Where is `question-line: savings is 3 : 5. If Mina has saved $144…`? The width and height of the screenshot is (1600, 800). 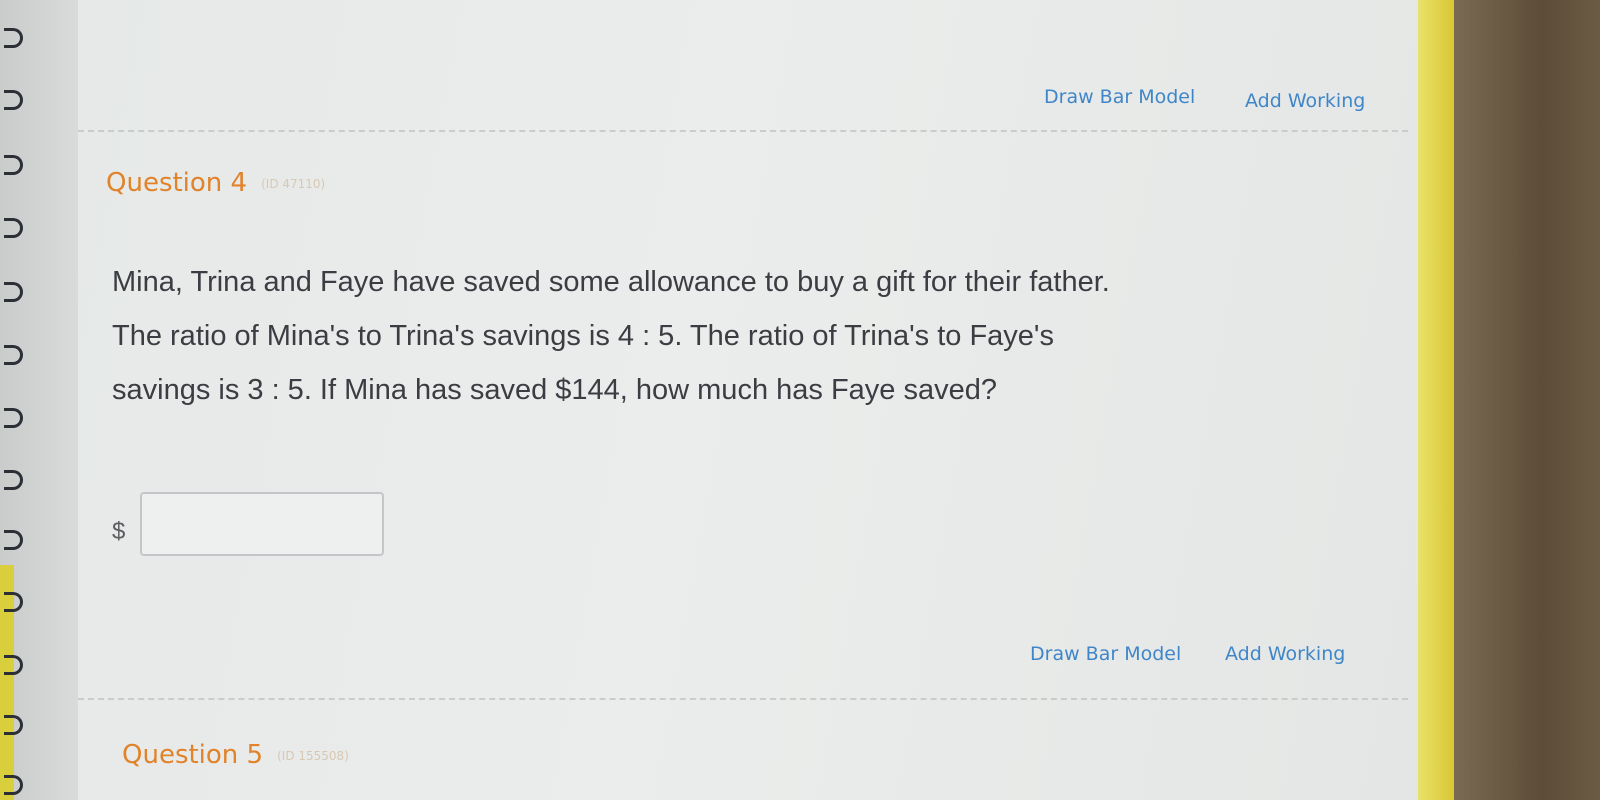 question-line: savings is 3 : 5. If Mina has saved $144… is located at coordinates (554, 390).